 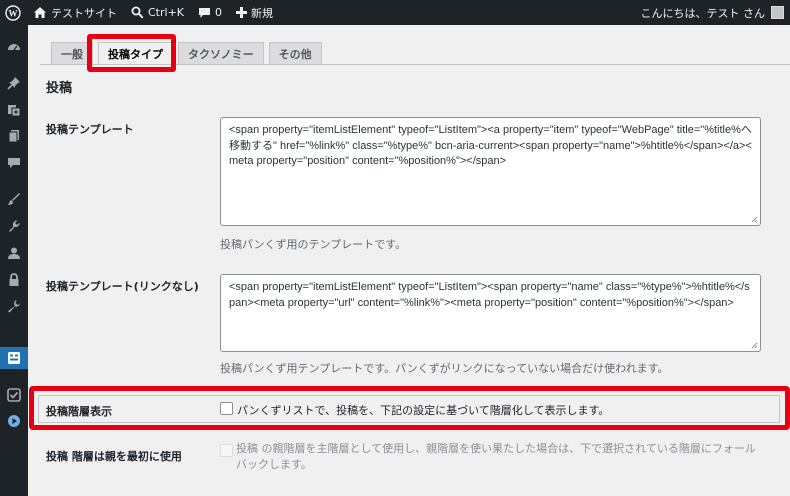 What do you see at coordinates (114, 456) in the screenshot?
I see `post-parent-first-label: 投稿 階層は親を最初に使用` at bounding box center [114, 456].